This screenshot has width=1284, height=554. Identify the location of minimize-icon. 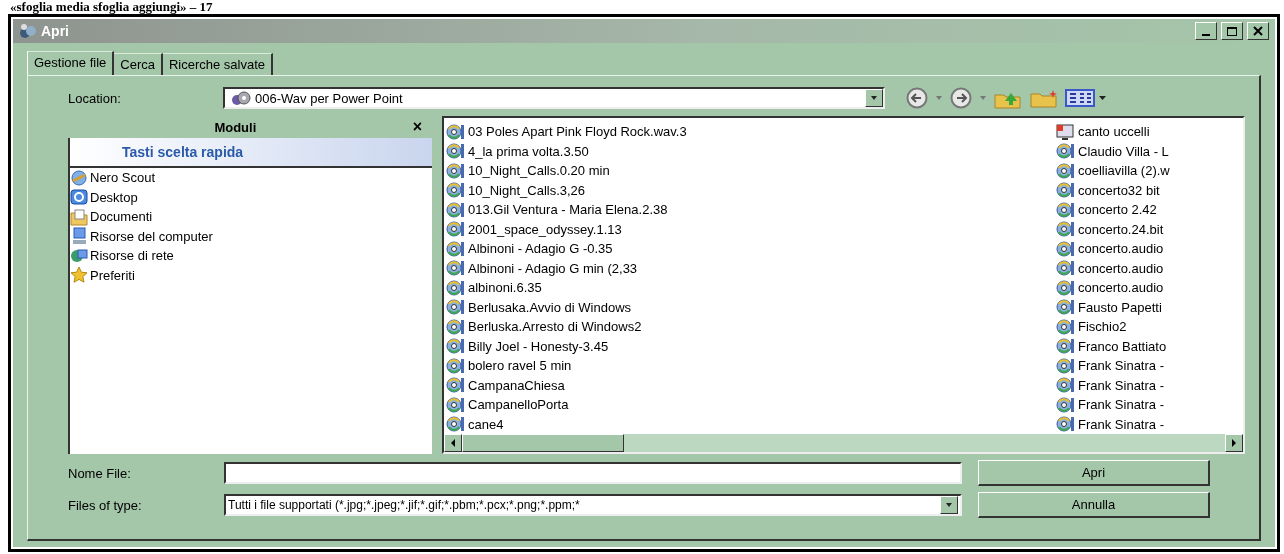
(1206, 35).